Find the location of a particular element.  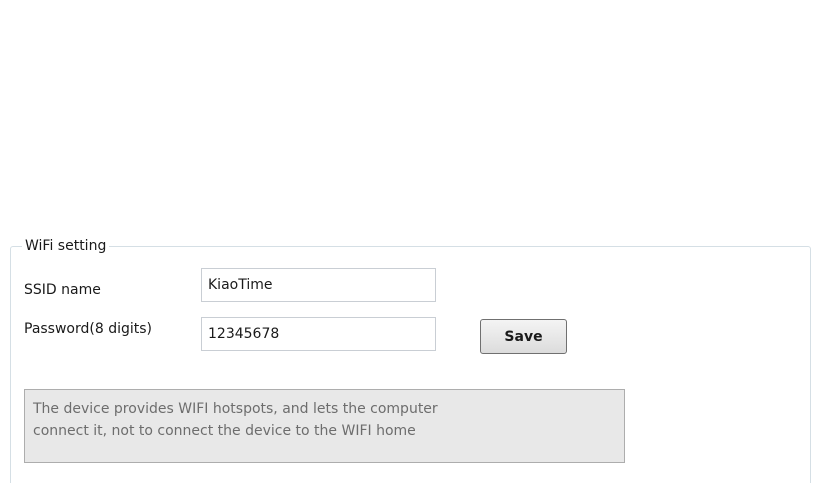

save-button: Save is located at coordinates (523, 336).